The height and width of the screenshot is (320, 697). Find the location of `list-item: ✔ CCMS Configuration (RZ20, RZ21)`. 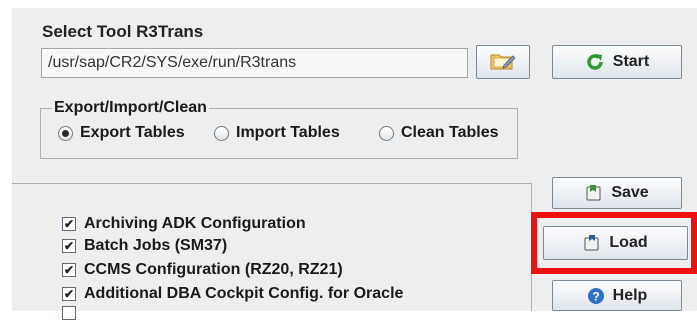

list-item: ✔ CCMS Configuration (RZ20, RZ21) is located at coordinates (202, 270).